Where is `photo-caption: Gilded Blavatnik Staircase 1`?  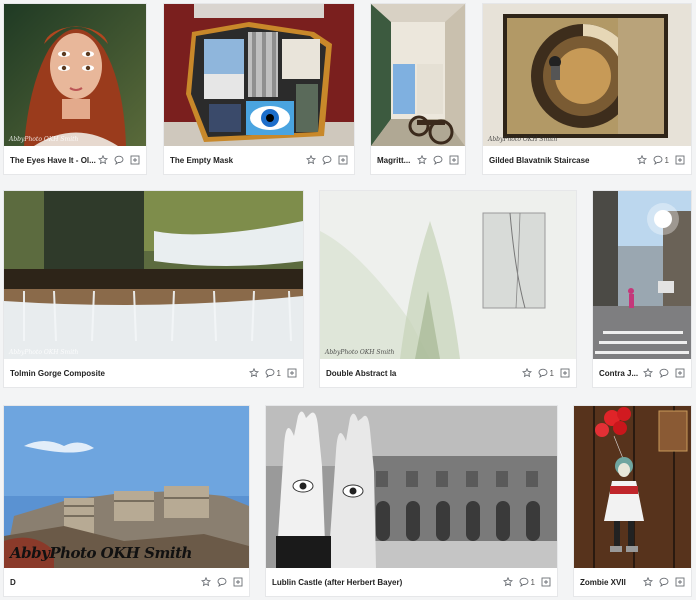
photo-caption: Gilded Blavatnik Staircase 1 is located at coordinates (587, 160).